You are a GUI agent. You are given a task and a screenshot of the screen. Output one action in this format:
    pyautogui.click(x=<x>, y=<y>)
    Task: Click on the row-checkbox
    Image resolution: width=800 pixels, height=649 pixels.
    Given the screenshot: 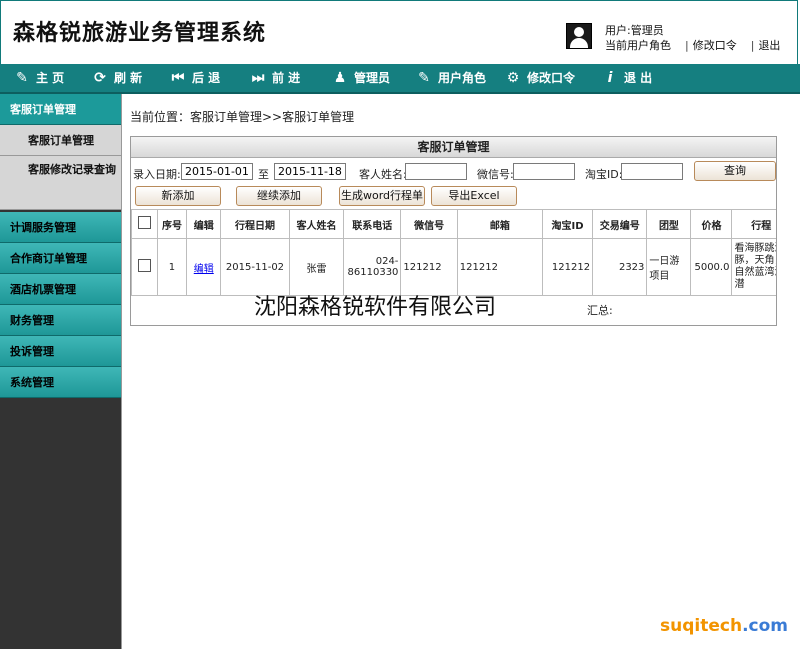 What is the action you would take?
    pyautogui.click(x=144, y=265)
    